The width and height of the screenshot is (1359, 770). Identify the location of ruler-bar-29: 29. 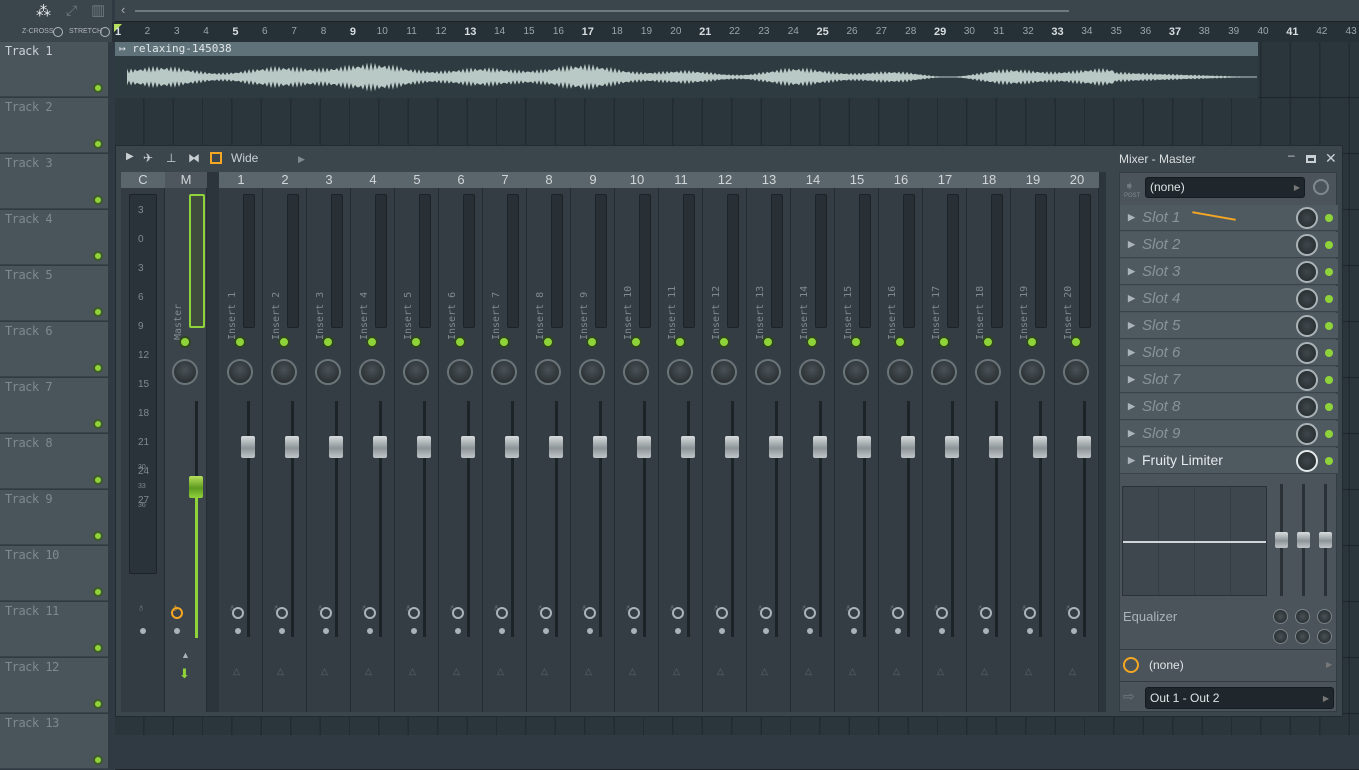
(940, 32).